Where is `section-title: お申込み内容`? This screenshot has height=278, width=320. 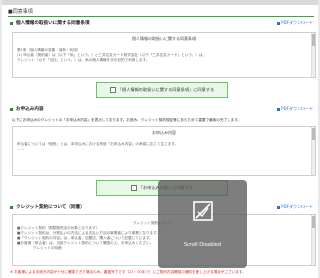
section-title: お申込み内容 is located at coordinates (30, 109).